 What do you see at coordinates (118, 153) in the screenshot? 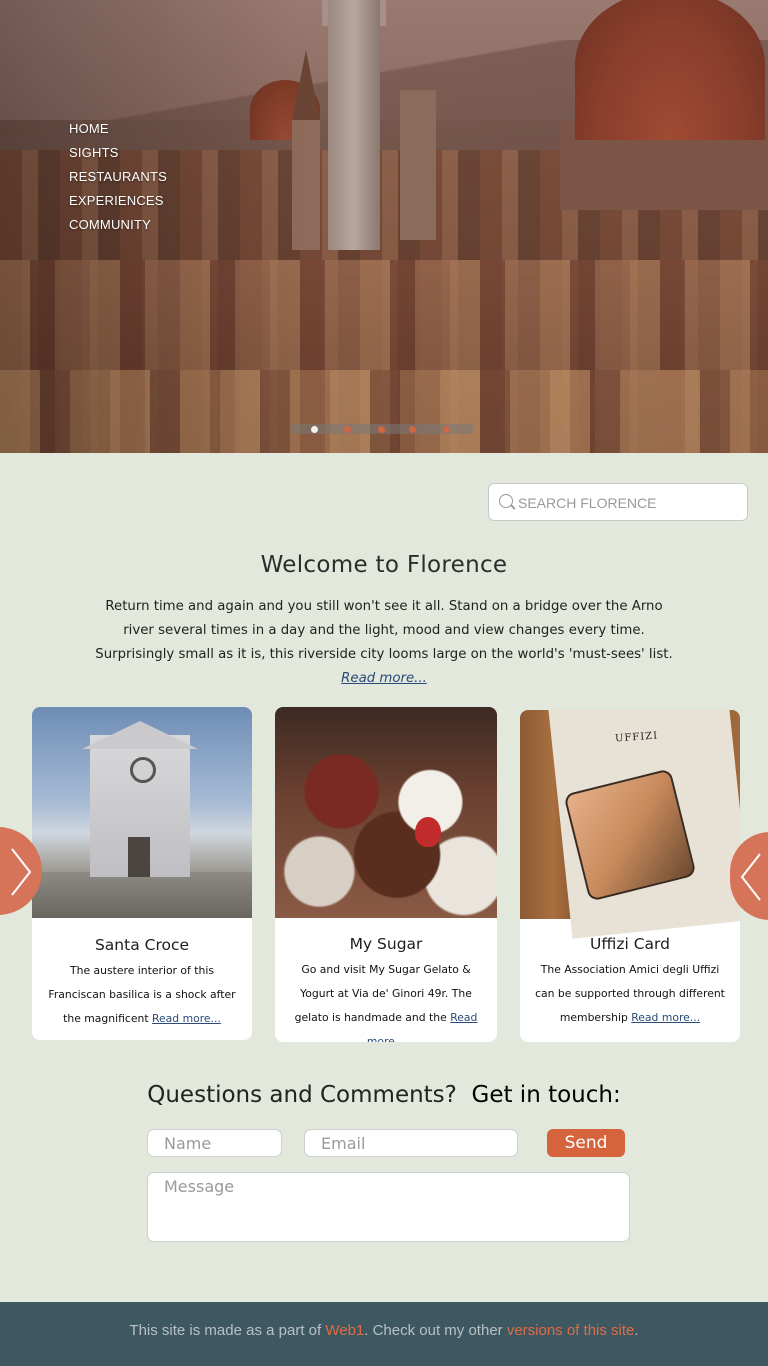
I see `nav-item-sights: SIGHTS` at bounding box center [118, 153].